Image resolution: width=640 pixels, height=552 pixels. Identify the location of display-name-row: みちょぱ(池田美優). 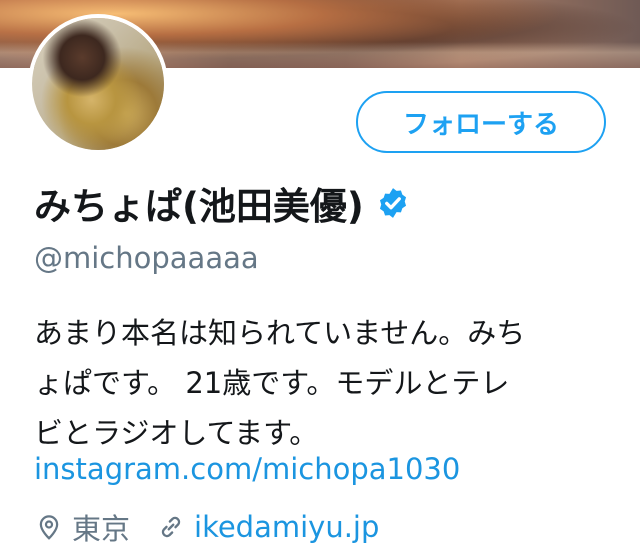
(222, 203).